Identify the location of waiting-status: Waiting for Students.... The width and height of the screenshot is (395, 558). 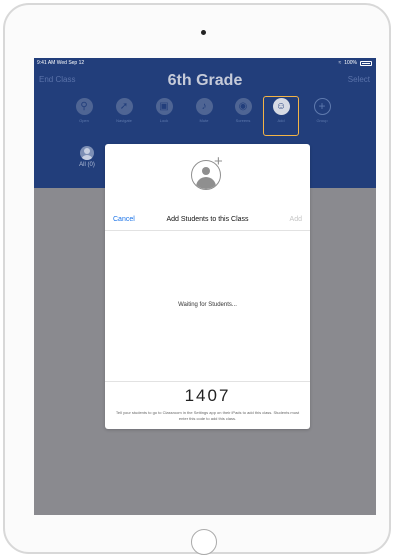
(207, 305).